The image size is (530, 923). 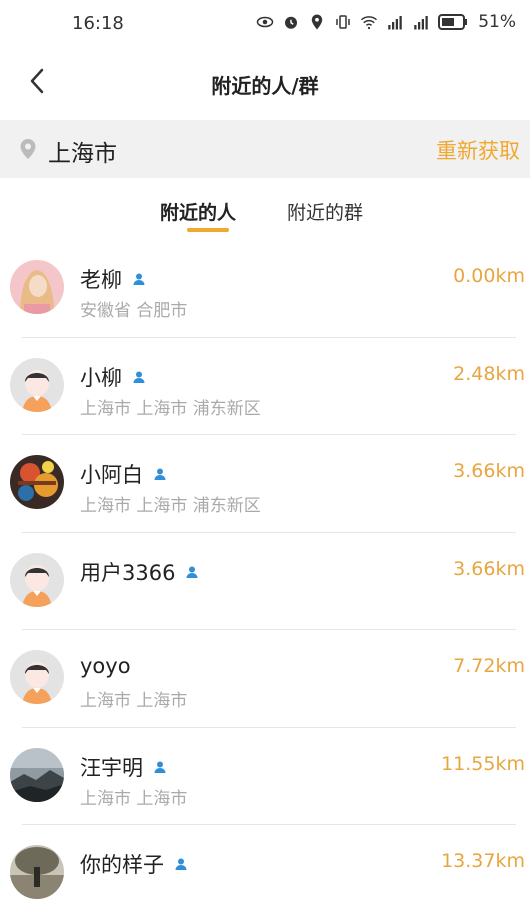 I want to click on user-name: yoyo, so click(x=105, y=666).